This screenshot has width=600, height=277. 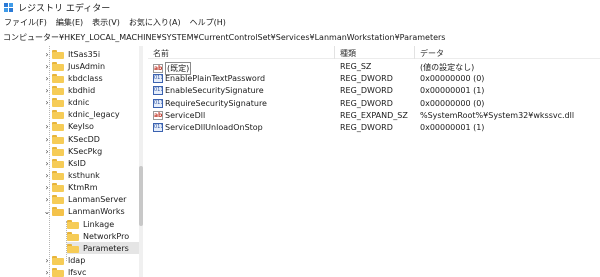 I want to click on tree-item-label: ksthunk, so click(x=84, y=175).